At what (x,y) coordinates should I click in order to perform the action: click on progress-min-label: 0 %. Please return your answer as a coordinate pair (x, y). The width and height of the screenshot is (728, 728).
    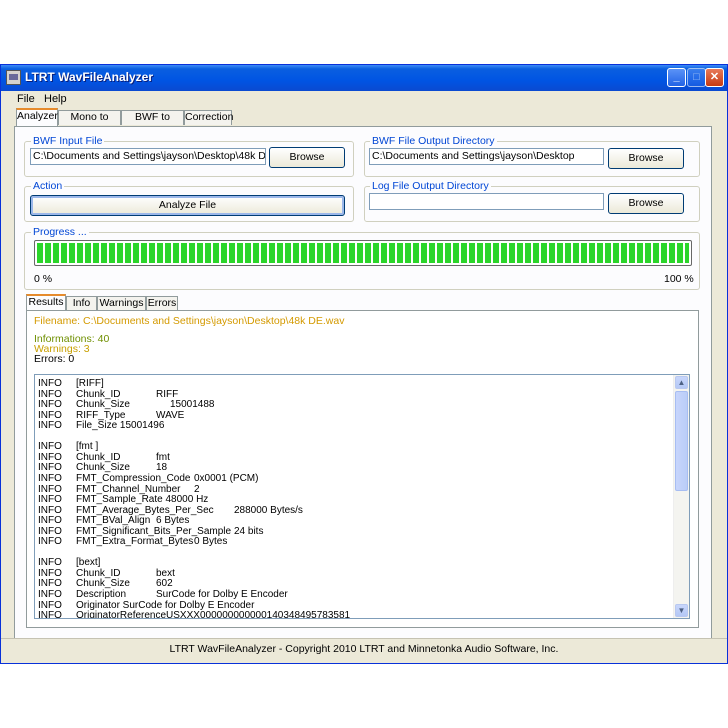
    Looking at the image, I should click on (43, 279).